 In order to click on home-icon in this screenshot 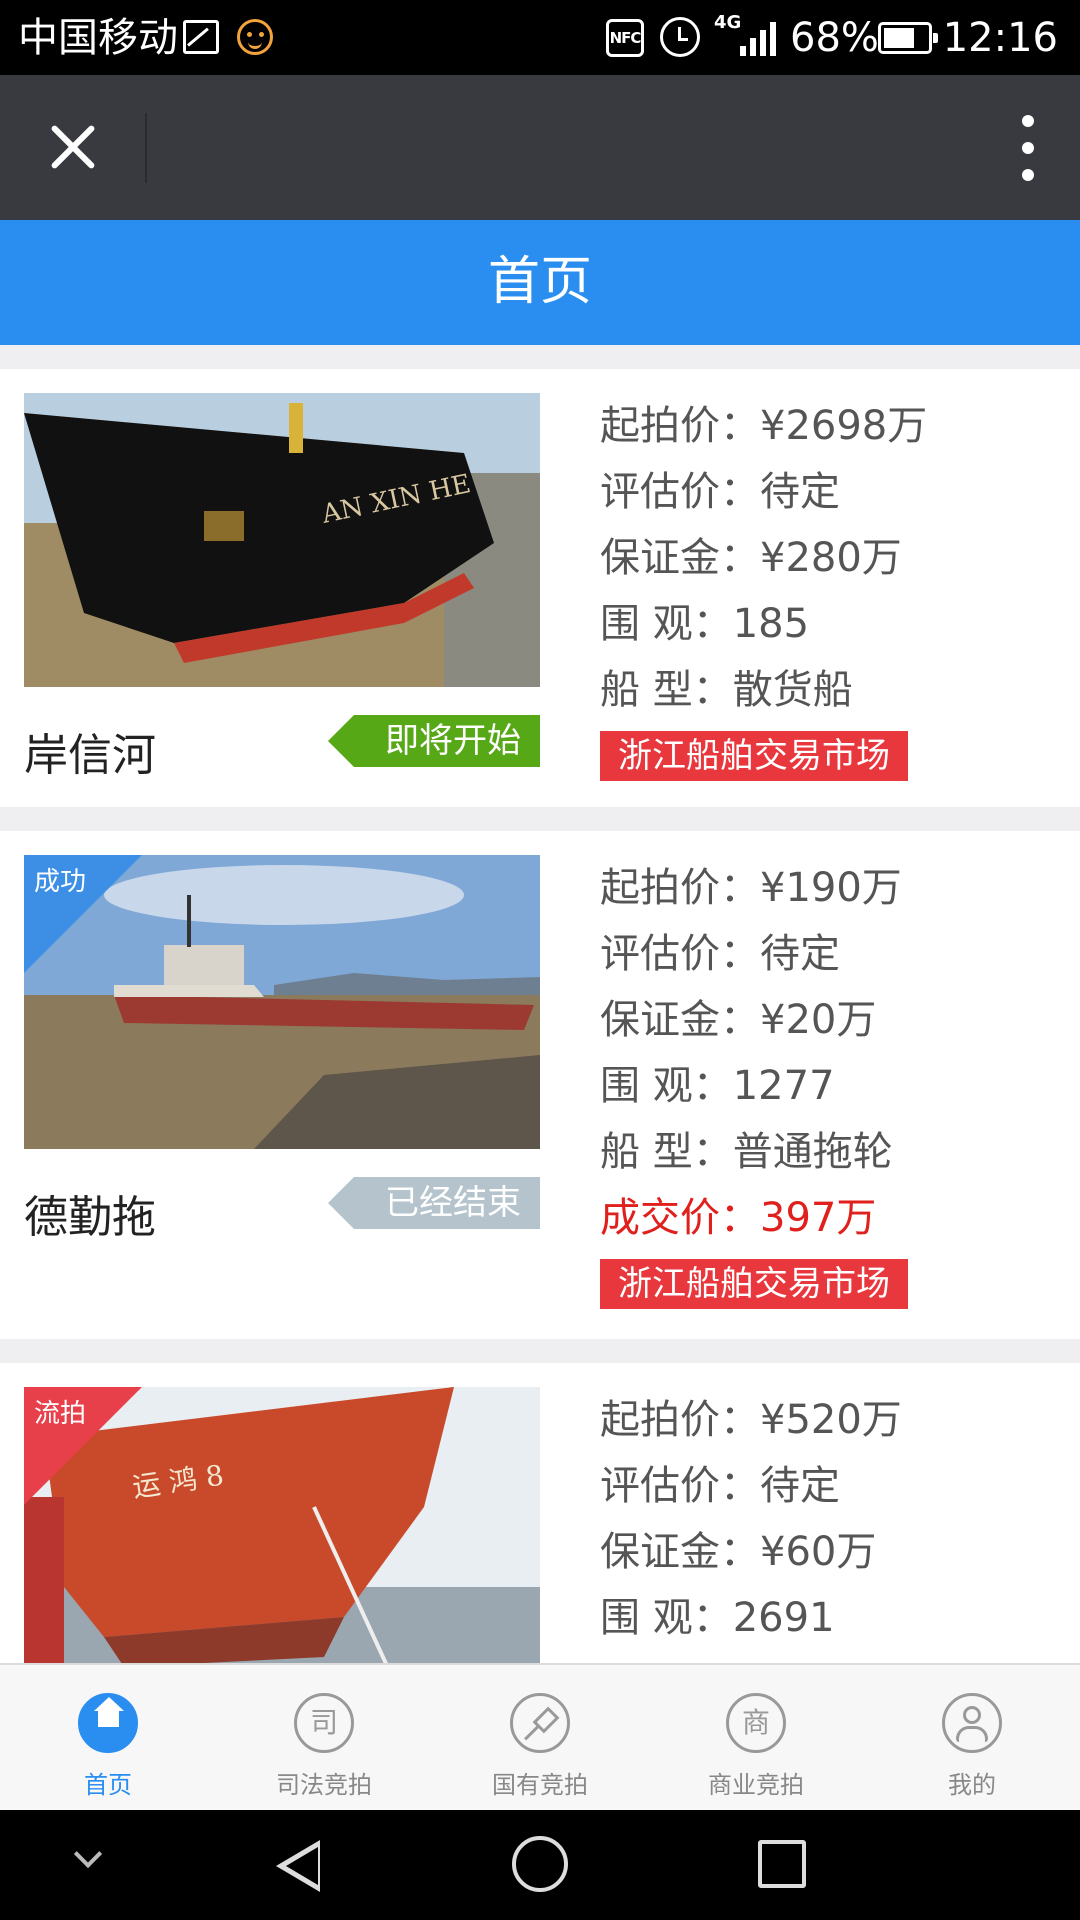, I will do `click(108, 1723)`.